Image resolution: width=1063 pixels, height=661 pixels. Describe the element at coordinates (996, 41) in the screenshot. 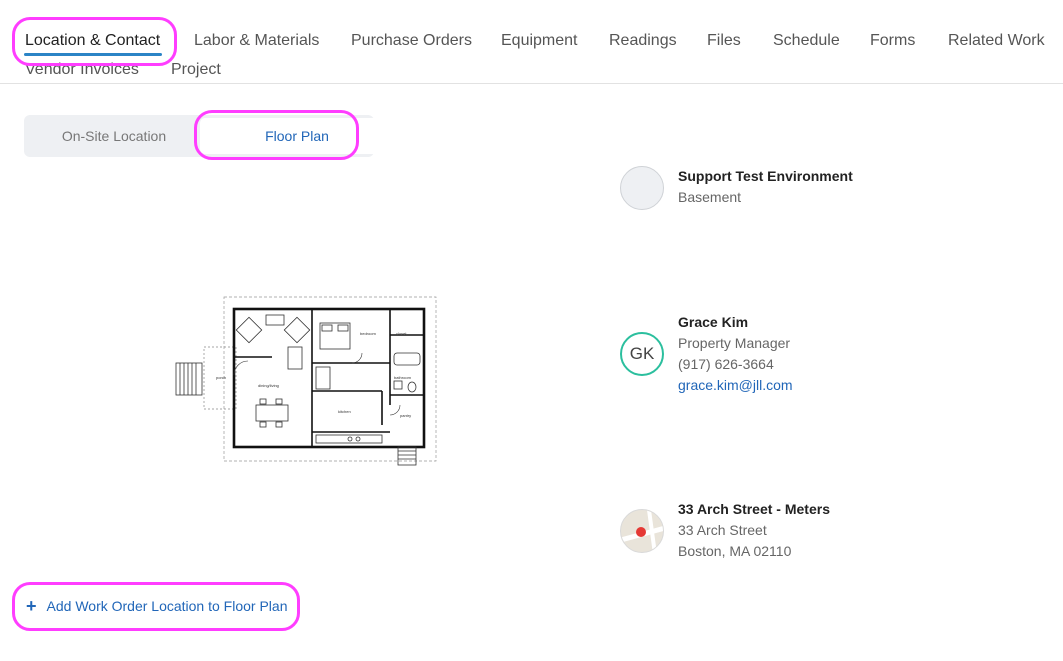

I see `tab-related-work: Related Work` at that location.